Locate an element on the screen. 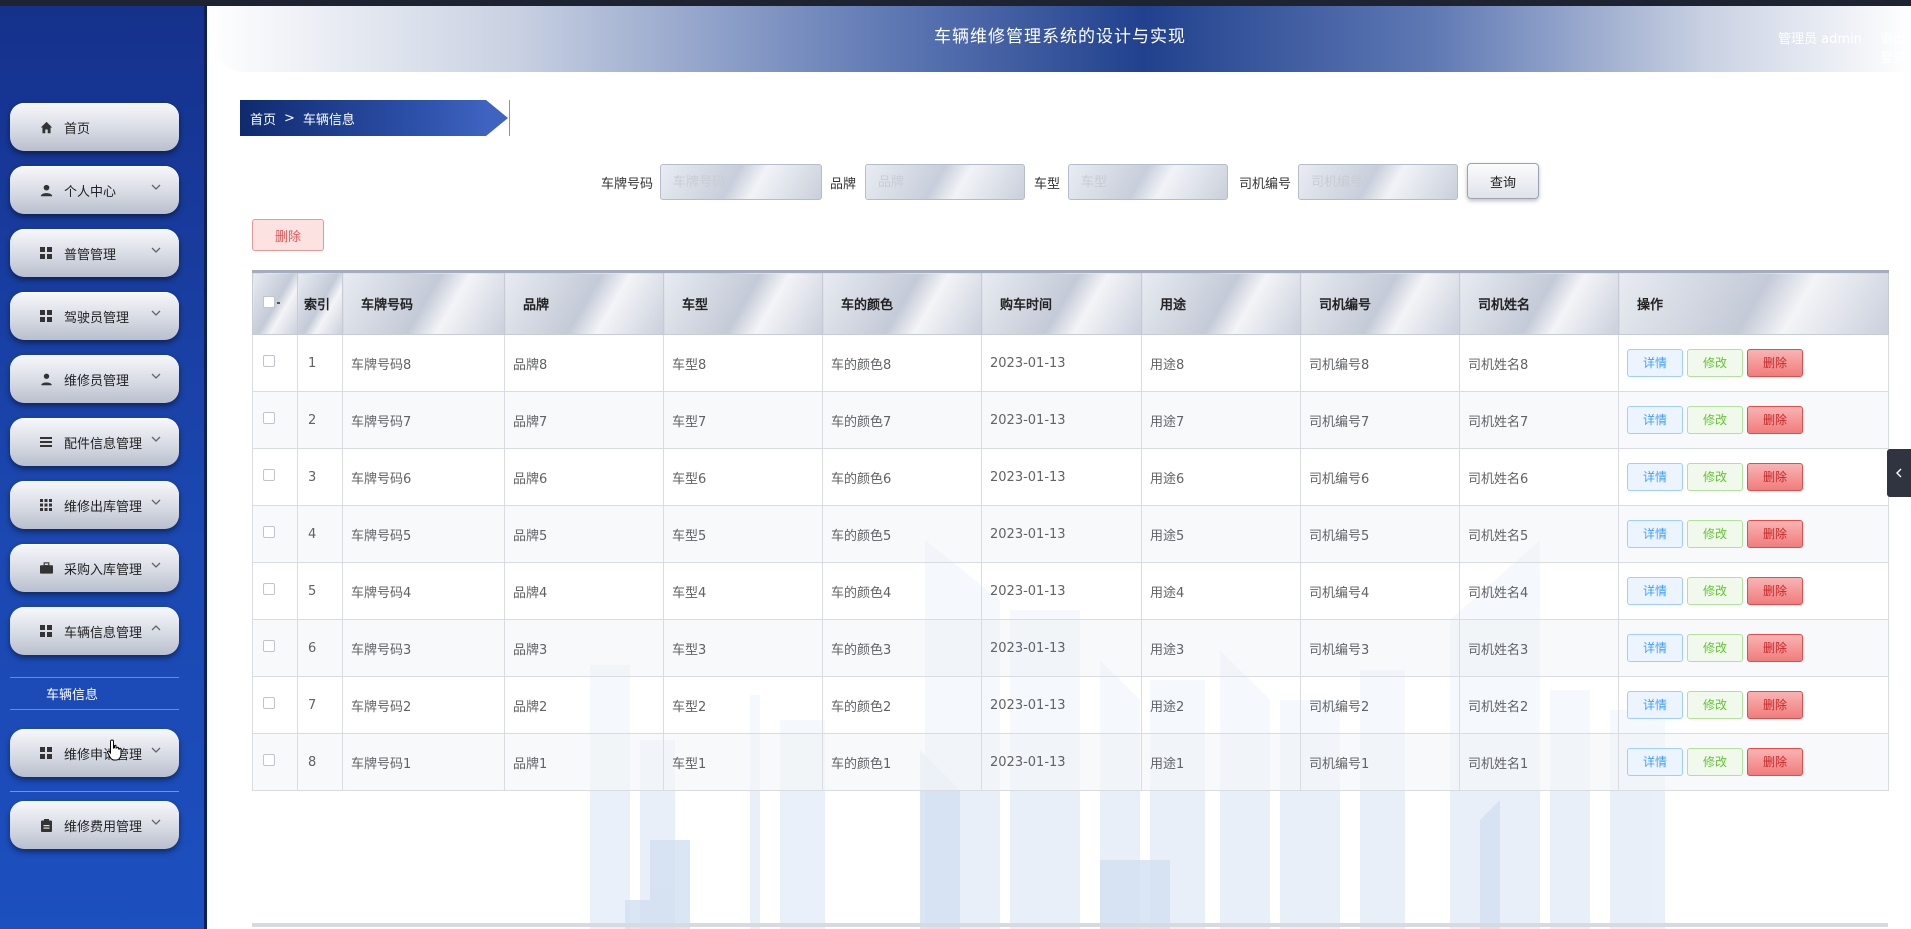 The width and height of the screenshot is (1911, 929). sidebar-item-repair-outbound: 维修出库管理 is located at coordinates (94, 505).